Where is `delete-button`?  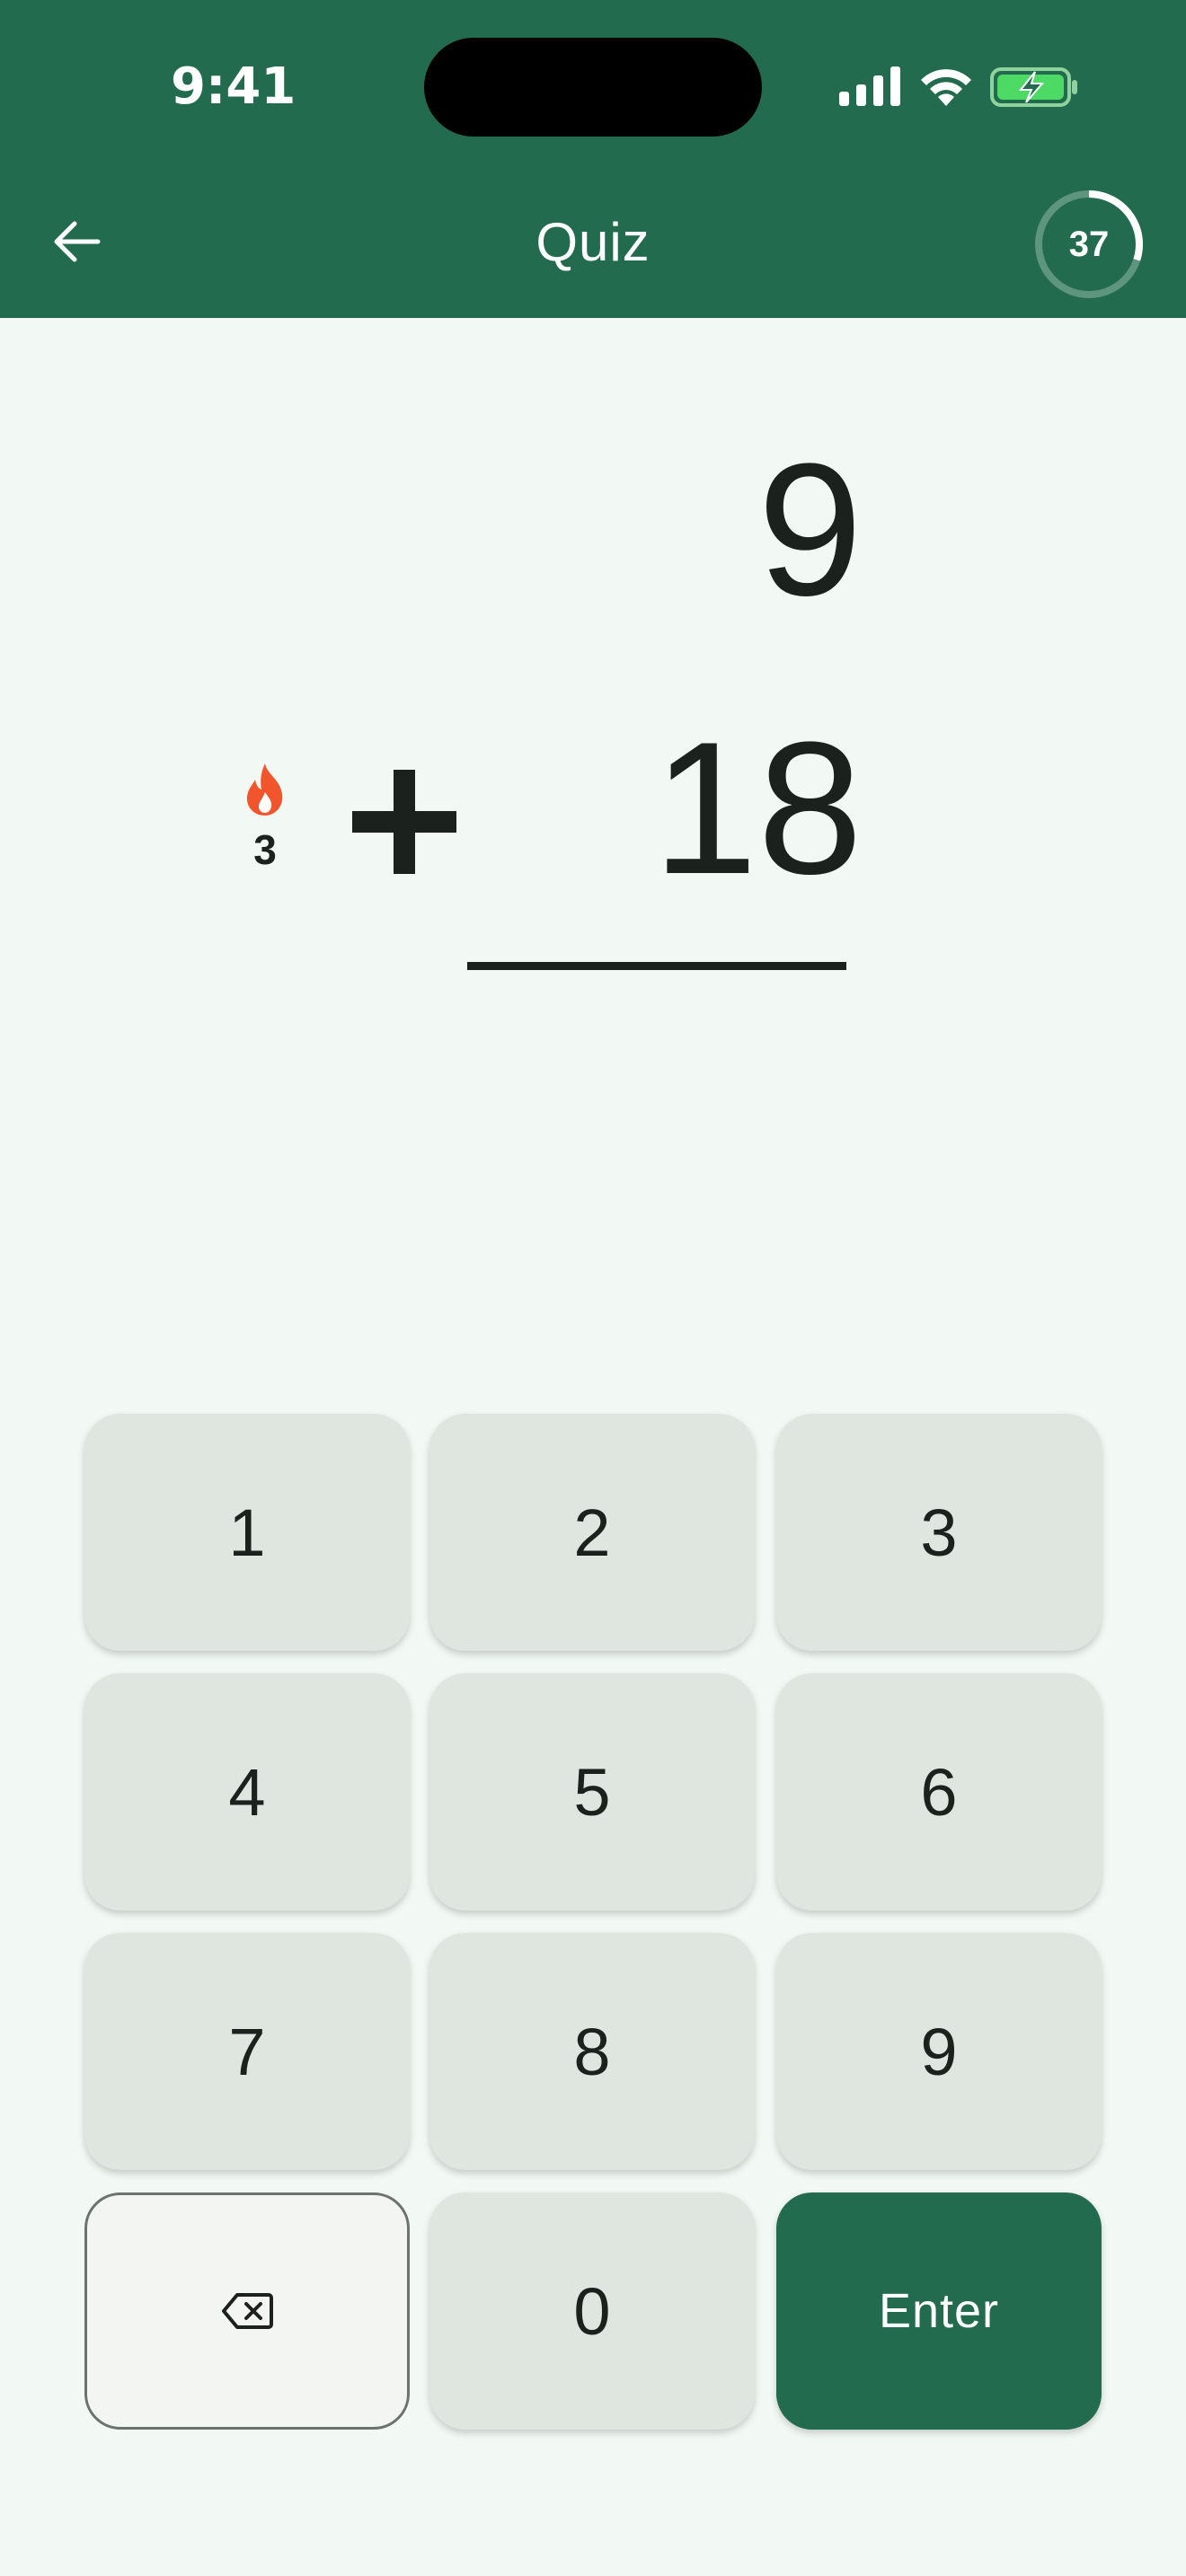
delete-button is located at coordinates (247, 2311).